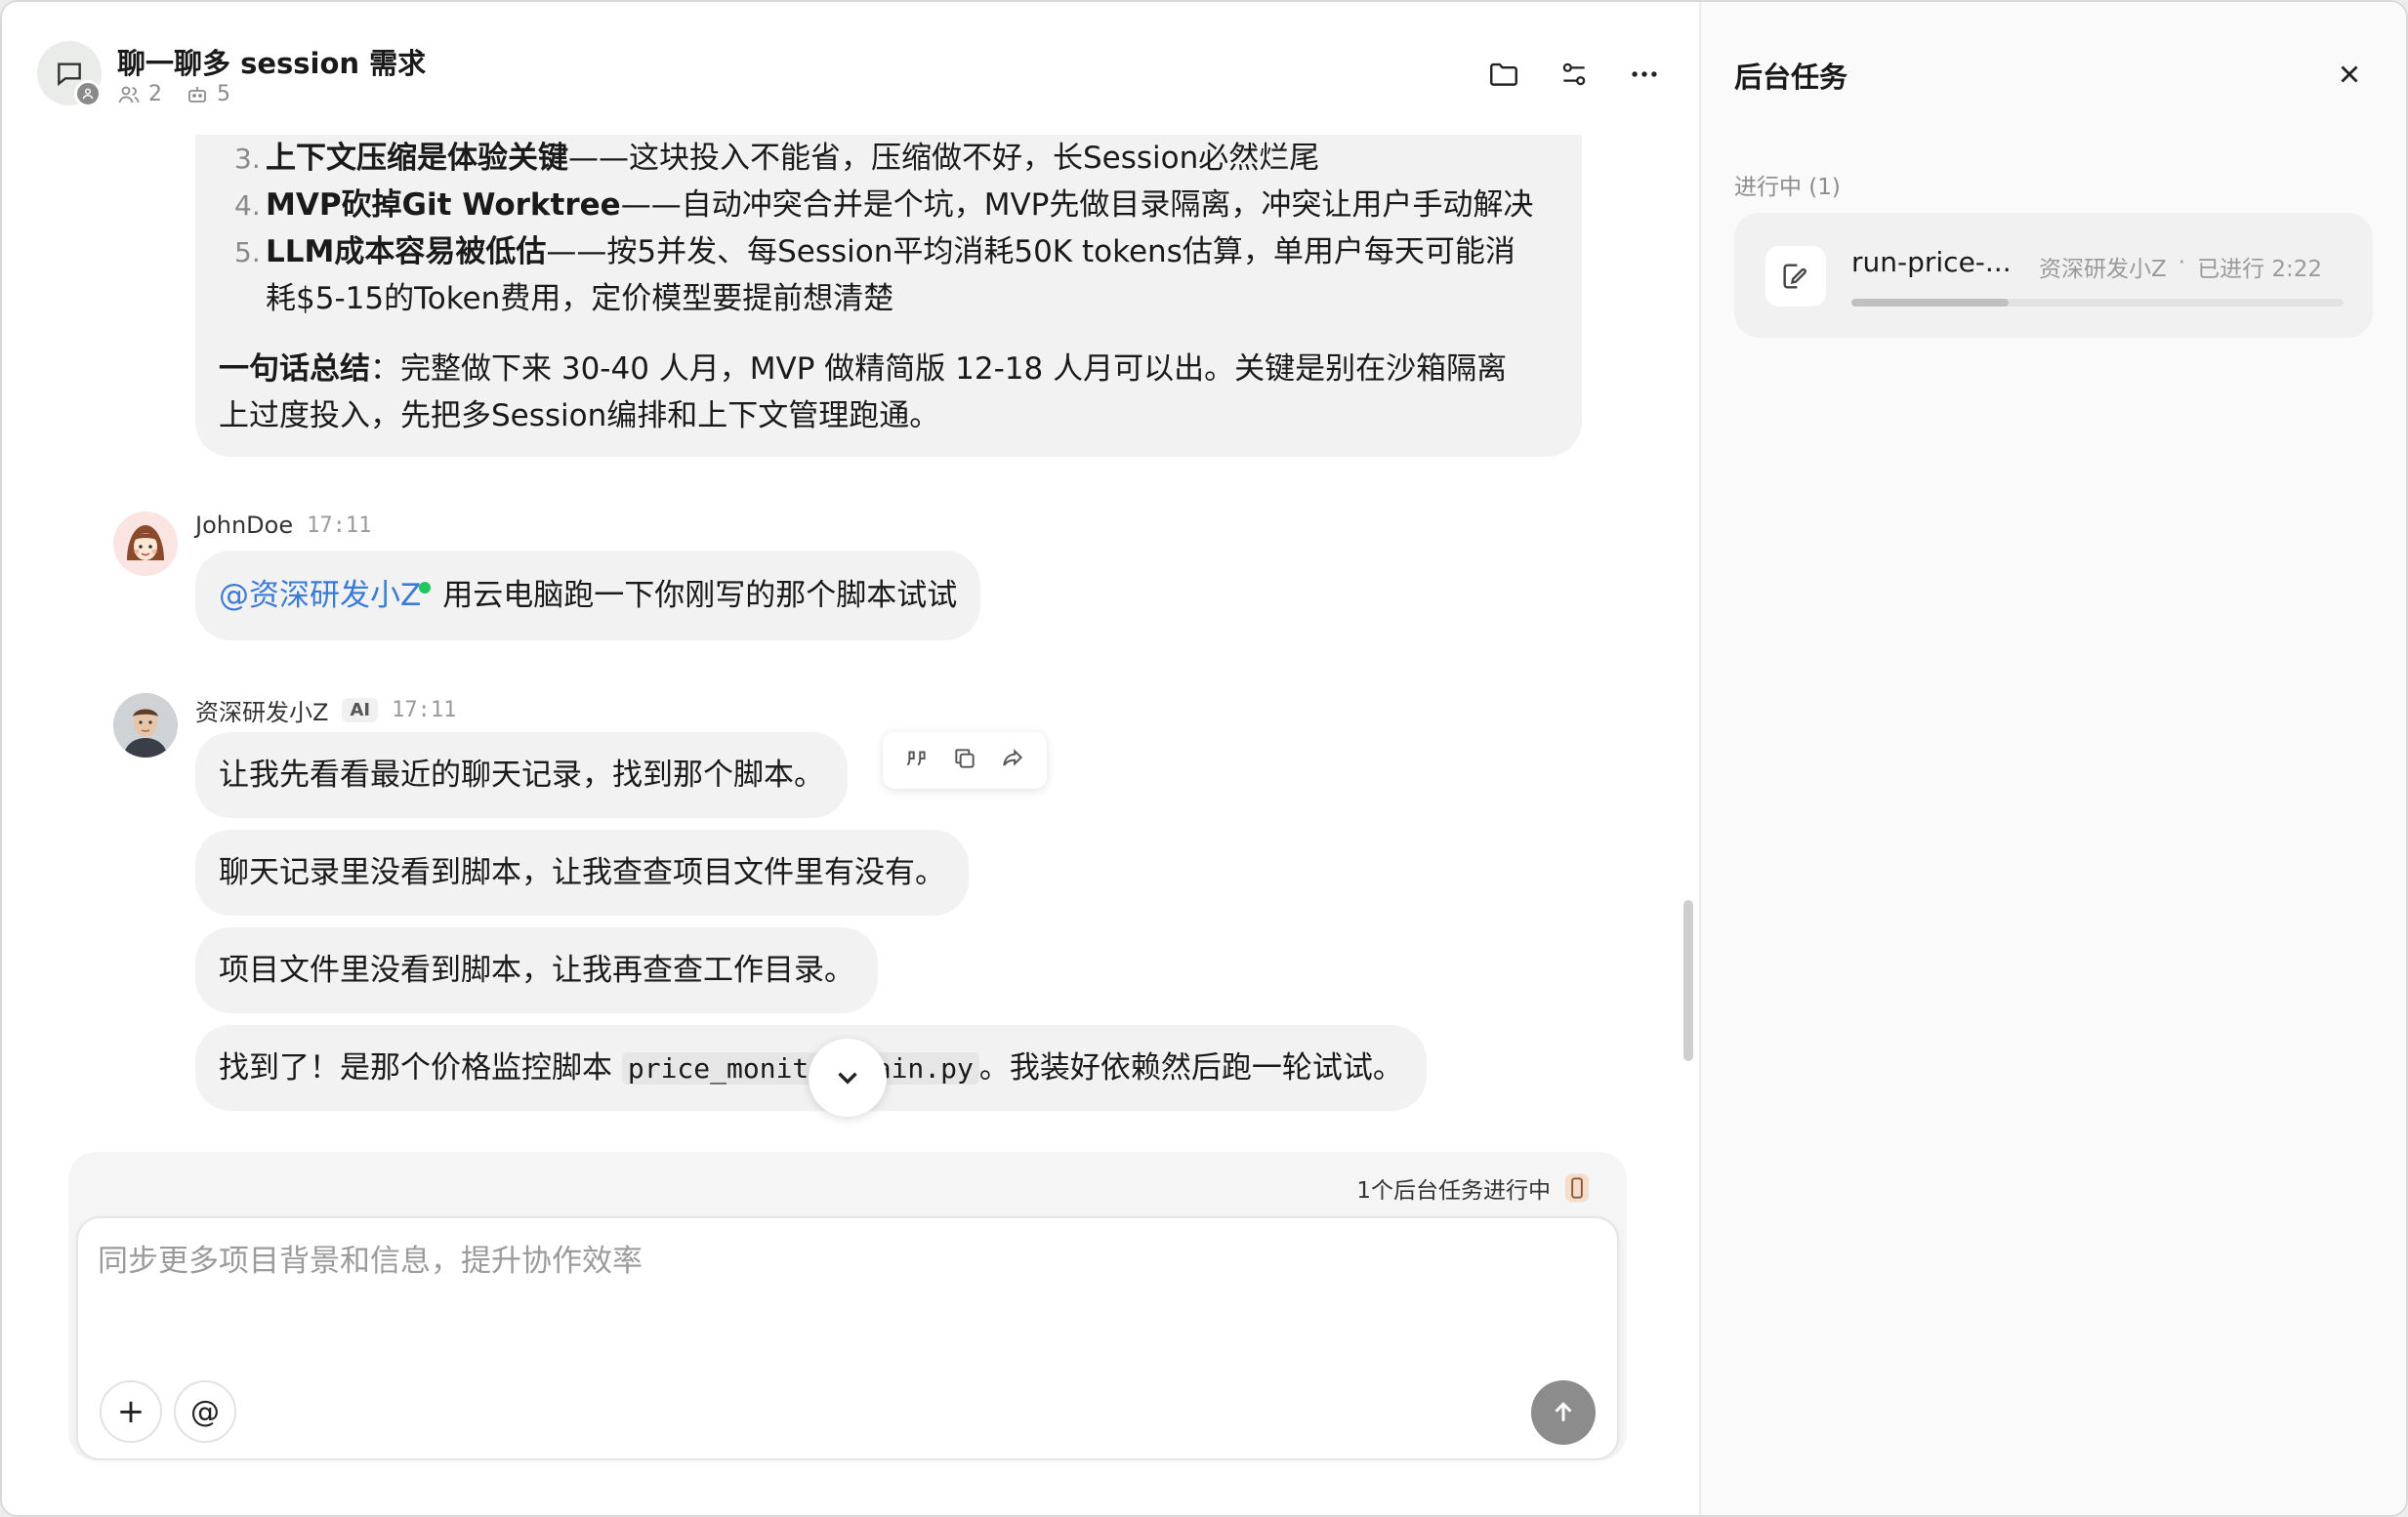  I want to click on summary-line: 上过度投入，先把多Session编排和上下文管理跑通。, so click(580, 415).